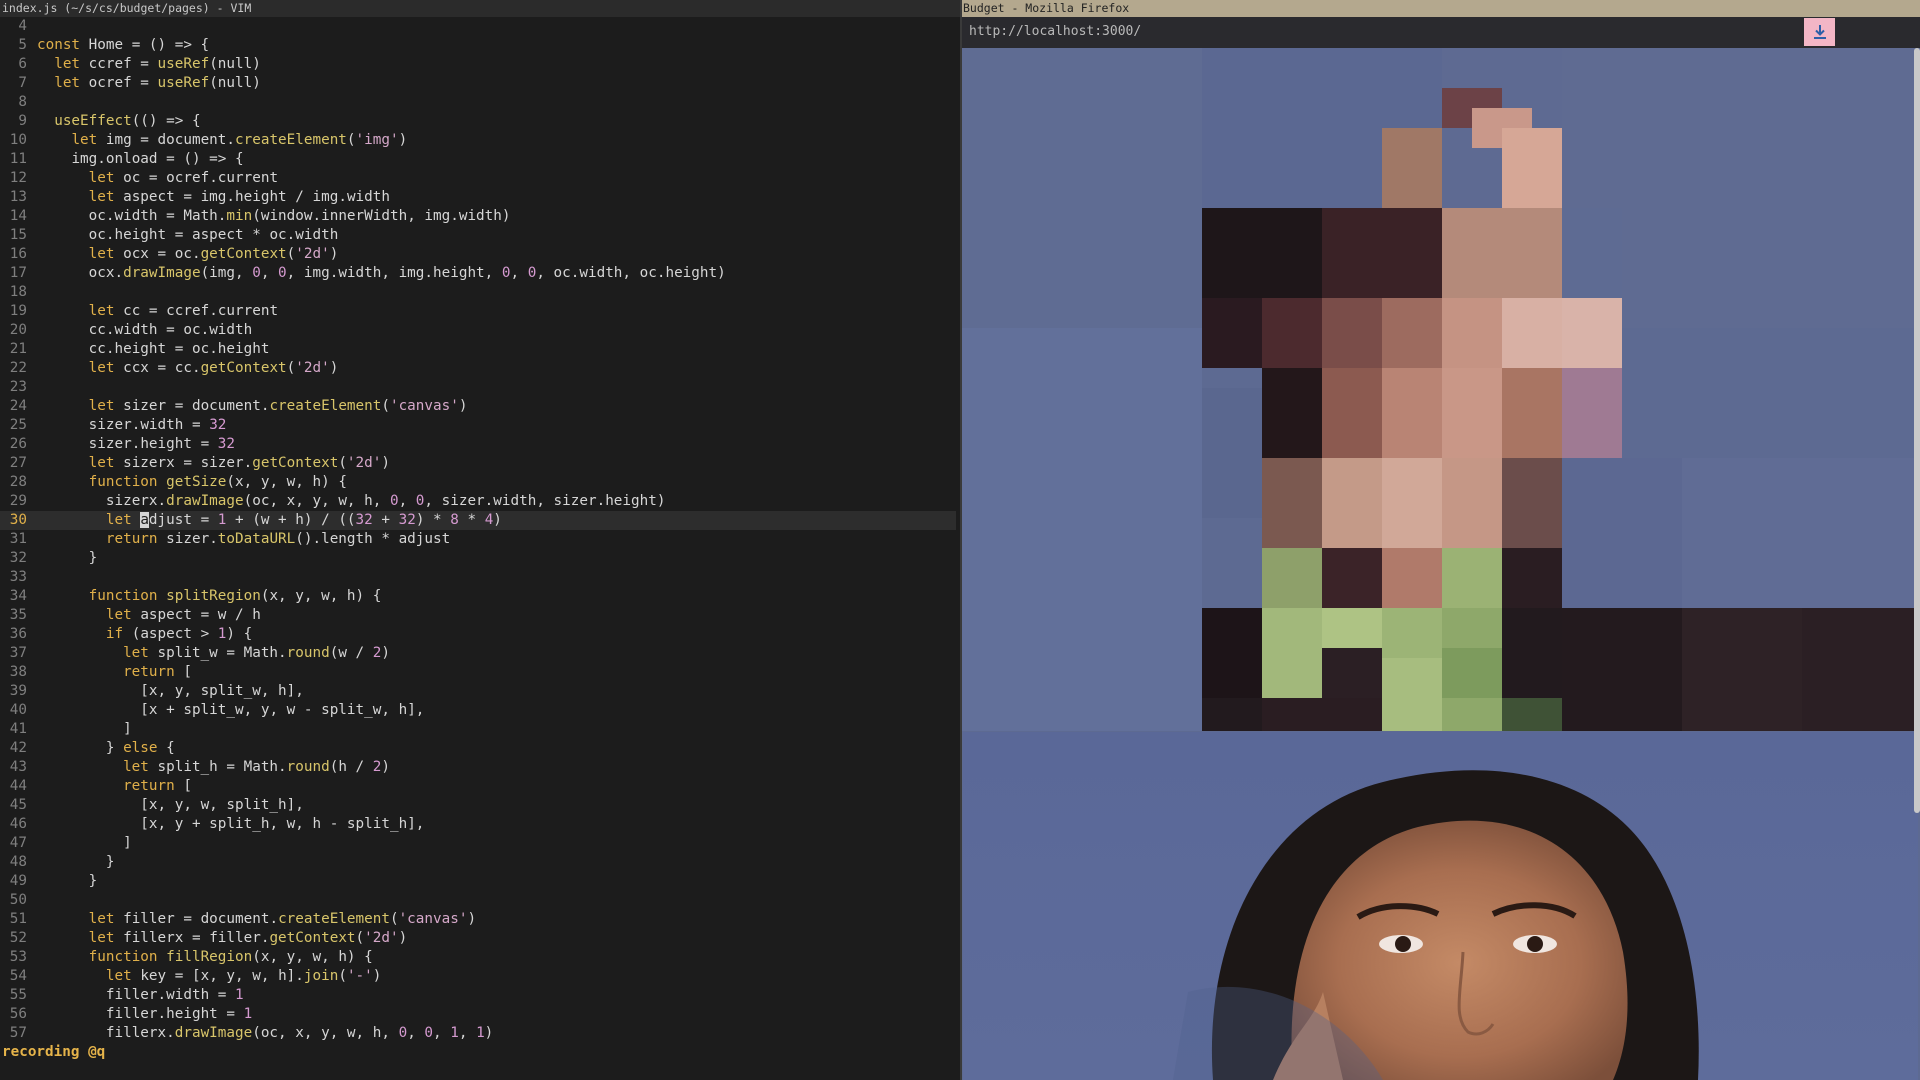 The height and width of the screenshot is (1080, 1920). I want to click on url-text: http://localhost:3000/, so click(1055, 31).